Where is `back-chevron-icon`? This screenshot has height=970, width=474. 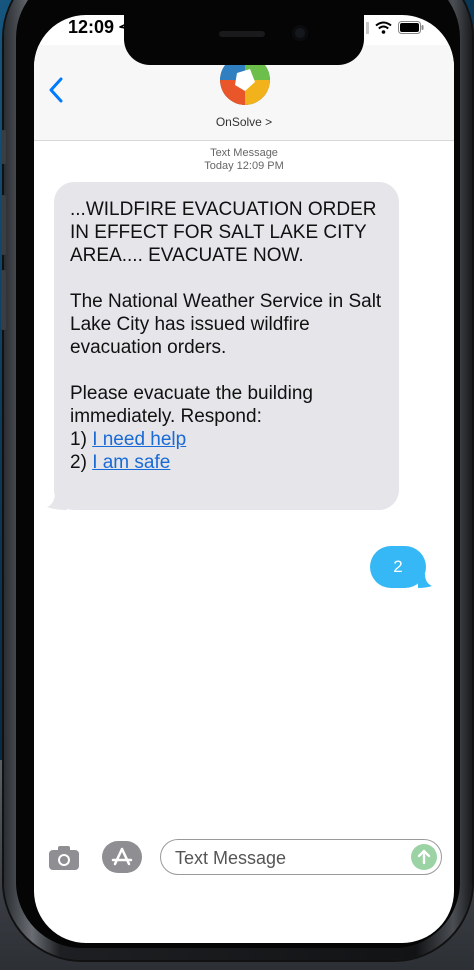
back-chevron-icon is located at coordinates (56, 90).